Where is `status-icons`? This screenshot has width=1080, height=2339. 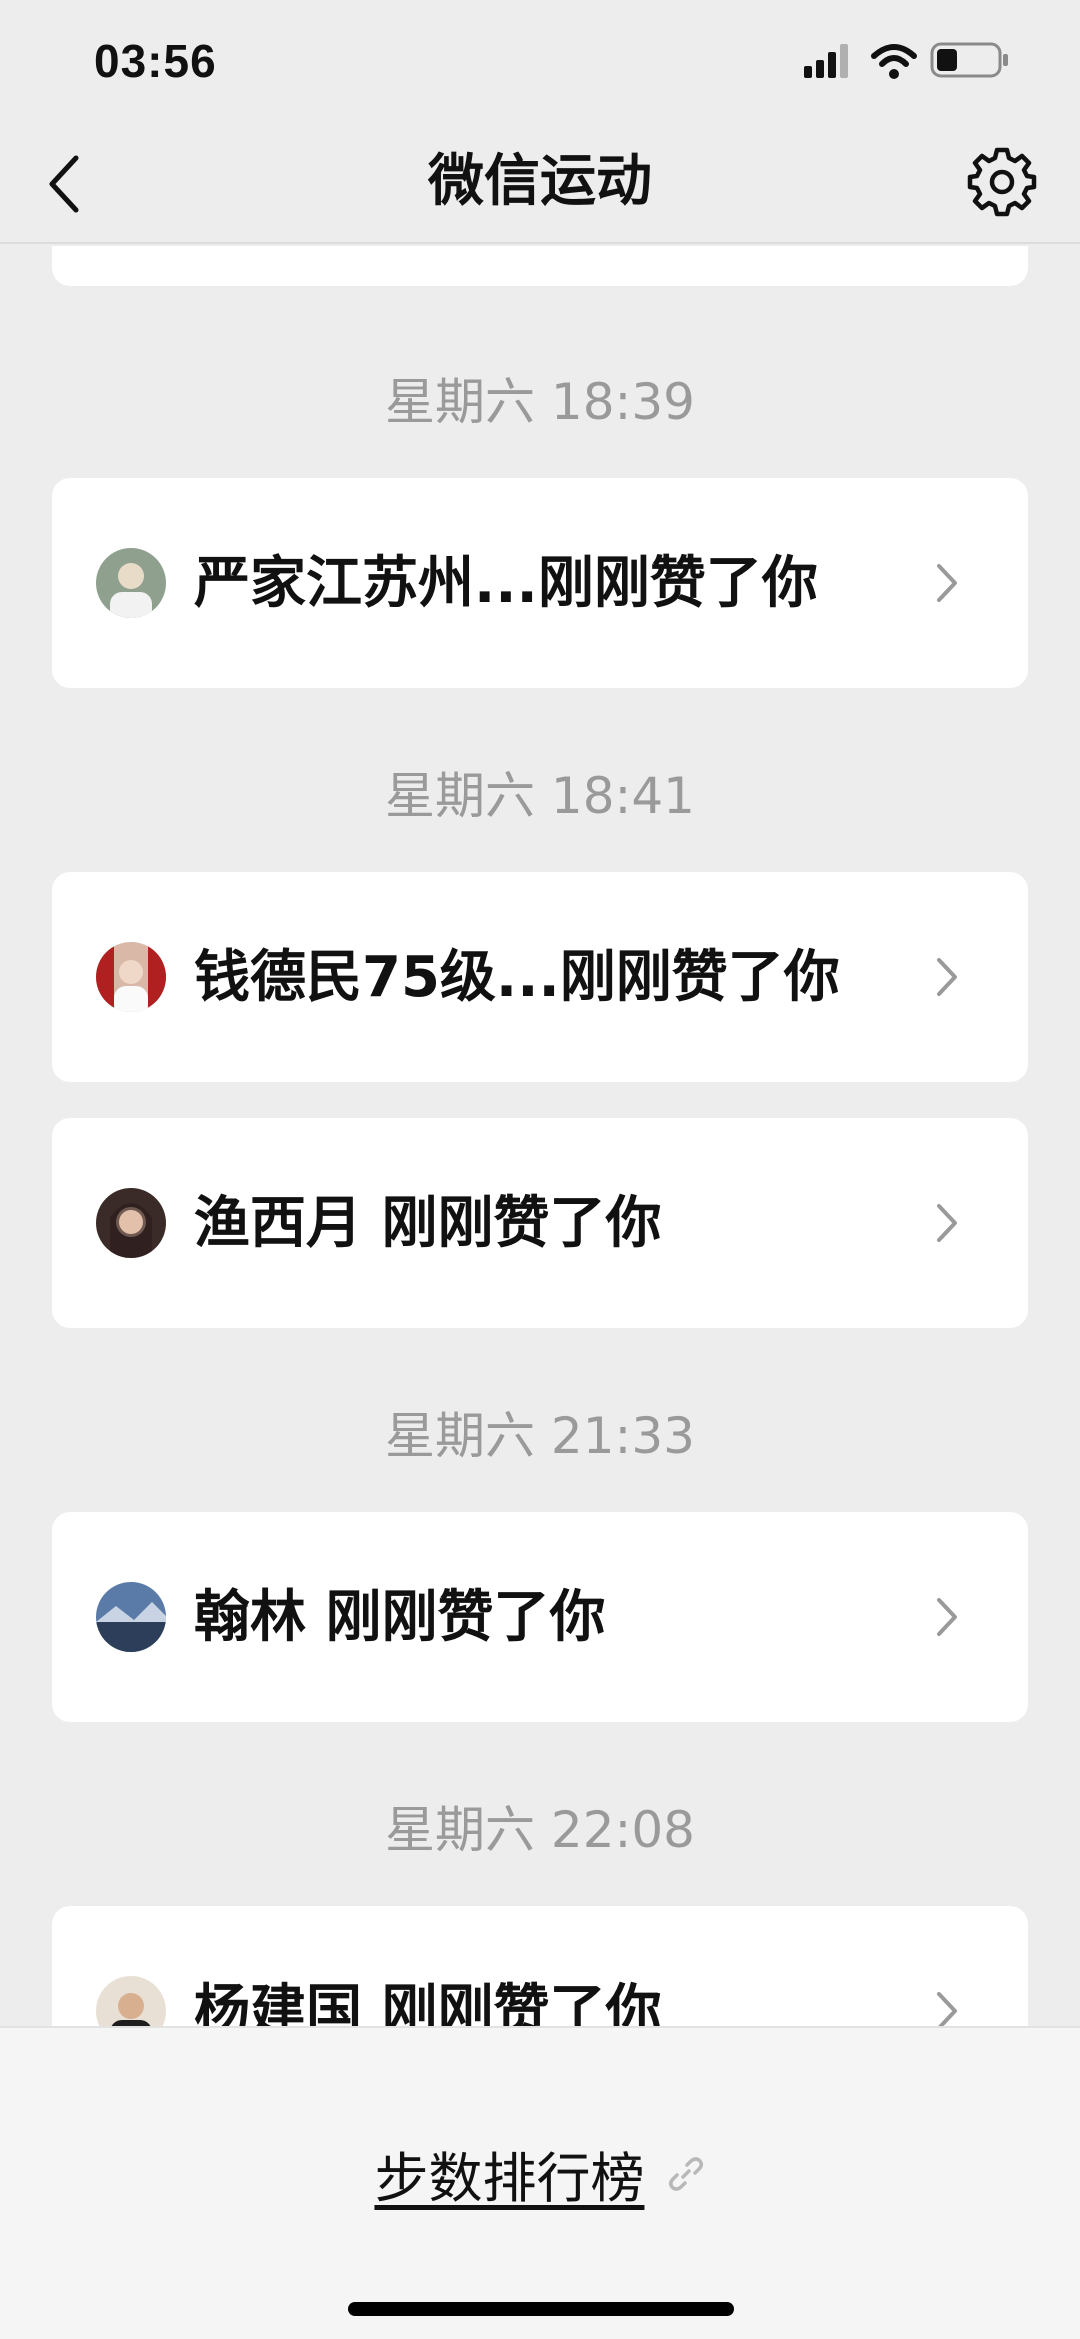
status-icons is located at coordinates (906, 60).